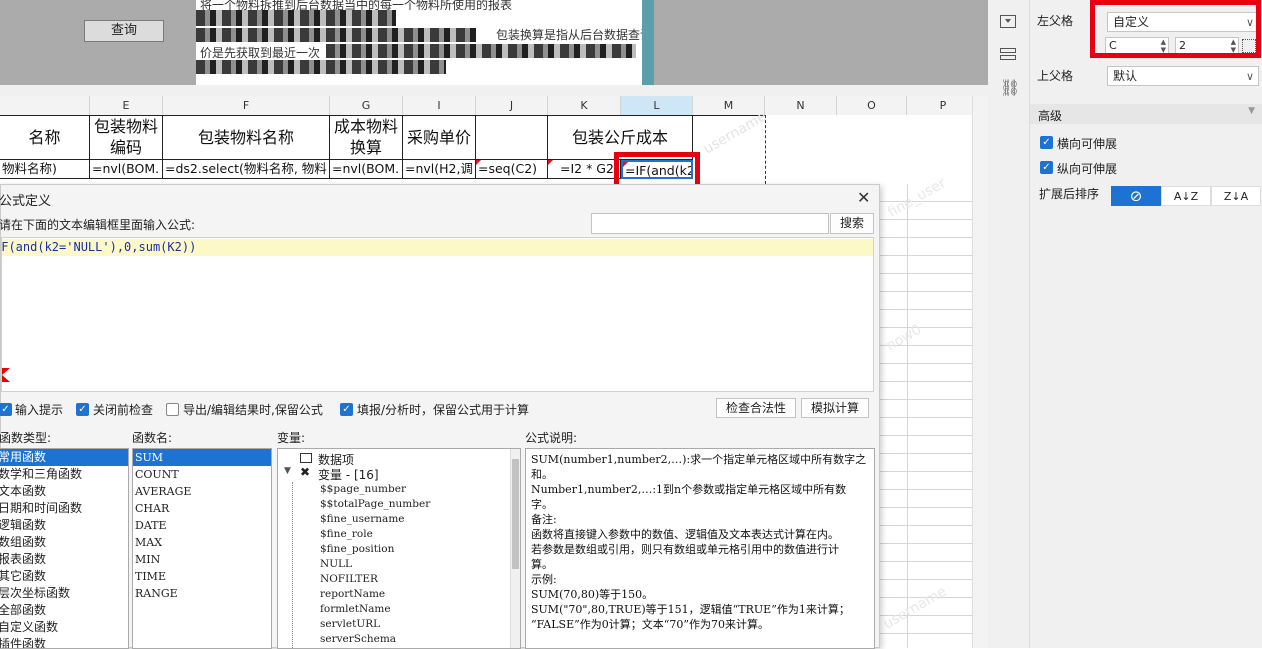  What do you see at coordinates (98, 247) in the screenshot?
I see `formula-text: IF(and(k2='NULL'),0,sum(K2))` at bounding box center [98, 247].